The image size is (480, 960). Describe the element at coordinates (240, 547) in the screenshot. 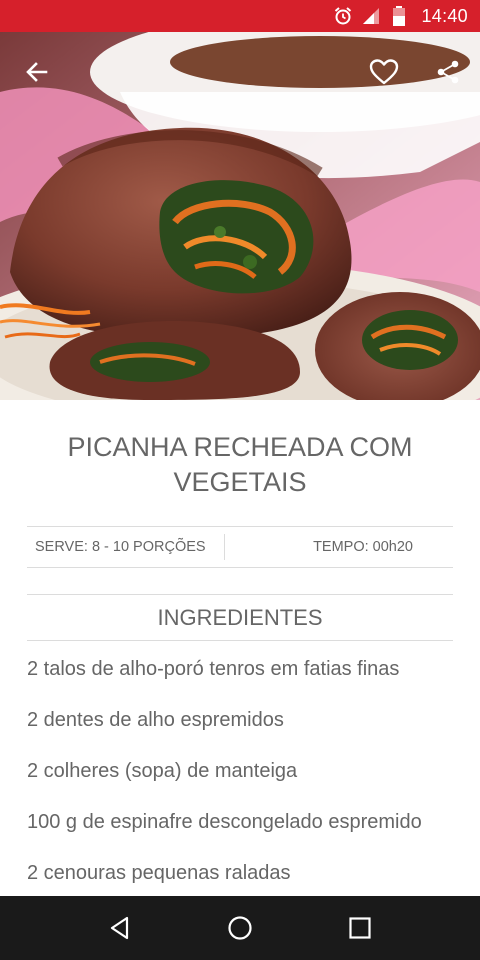

I see `recipe-info-row: SERVE: 8 - 10 PORÇÕES TEMPO: 00h20` at that location.